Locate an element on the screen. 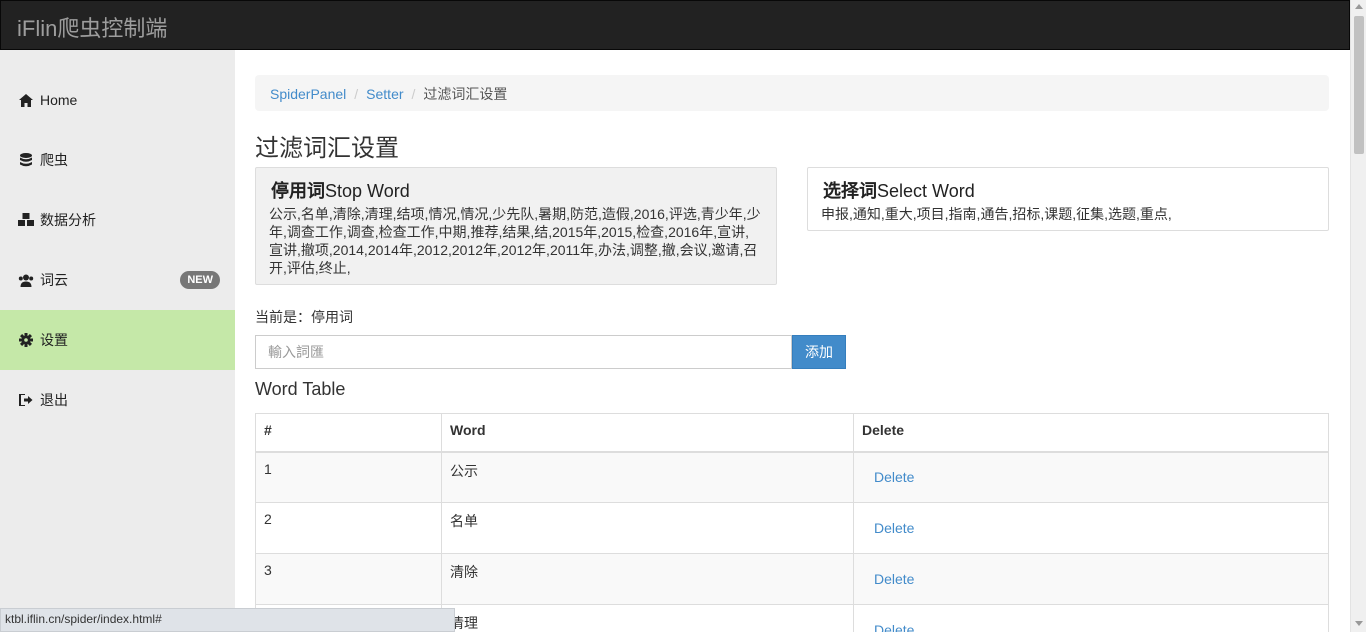  database-icon is located at coordinates (26, 160).